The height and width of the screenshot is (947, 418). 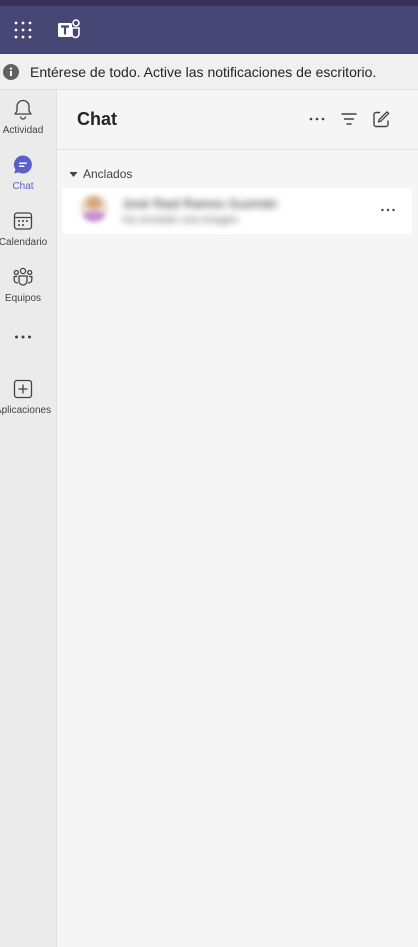 I want to click on add-app-icon, so click(x=23, y=389).